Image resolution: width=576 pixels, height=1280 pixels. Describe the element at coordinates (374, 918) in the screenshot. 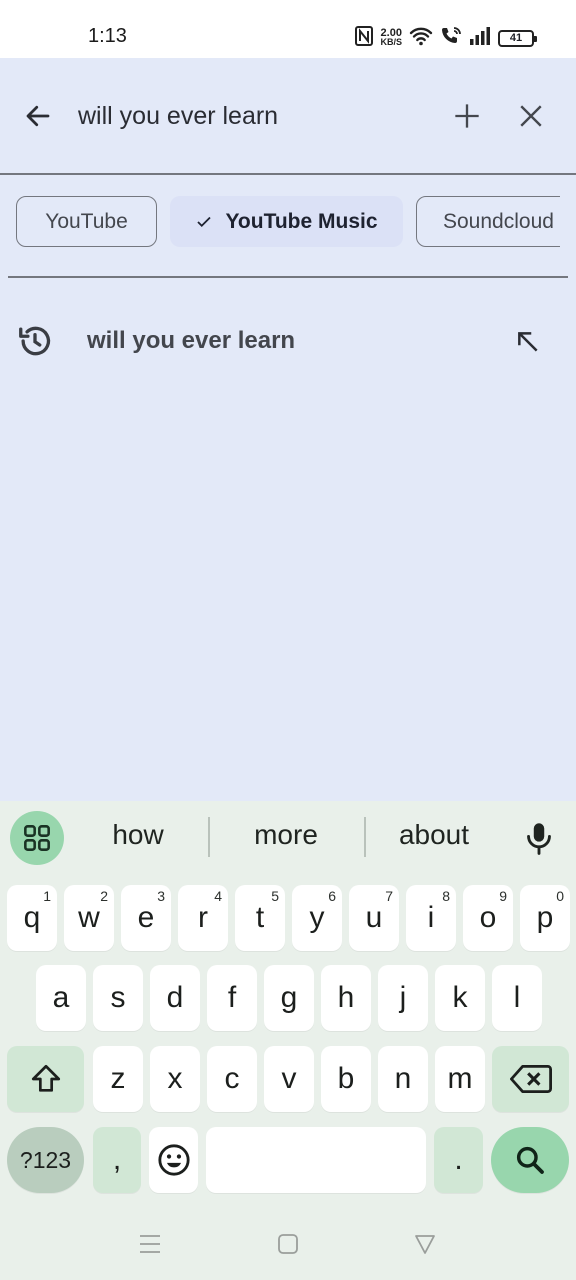

I see `key-u: u7` at that location.